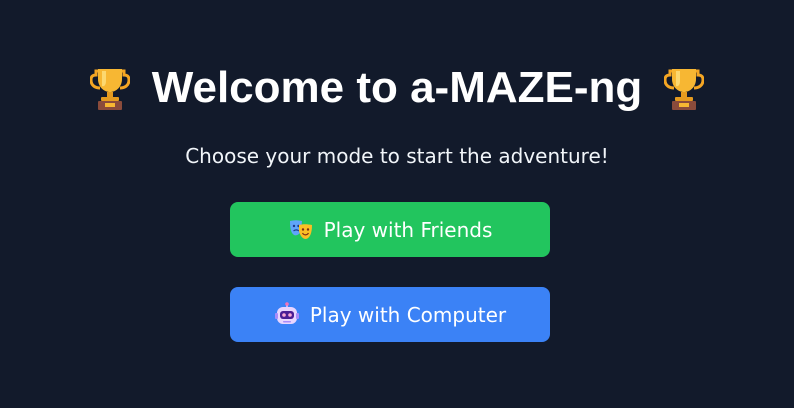 Image resolution: width=794 pixels, height=408 pixels. Describe the element at coordinates (300, 229) in the screenshot. I see `theater-masks-icon` at that location.